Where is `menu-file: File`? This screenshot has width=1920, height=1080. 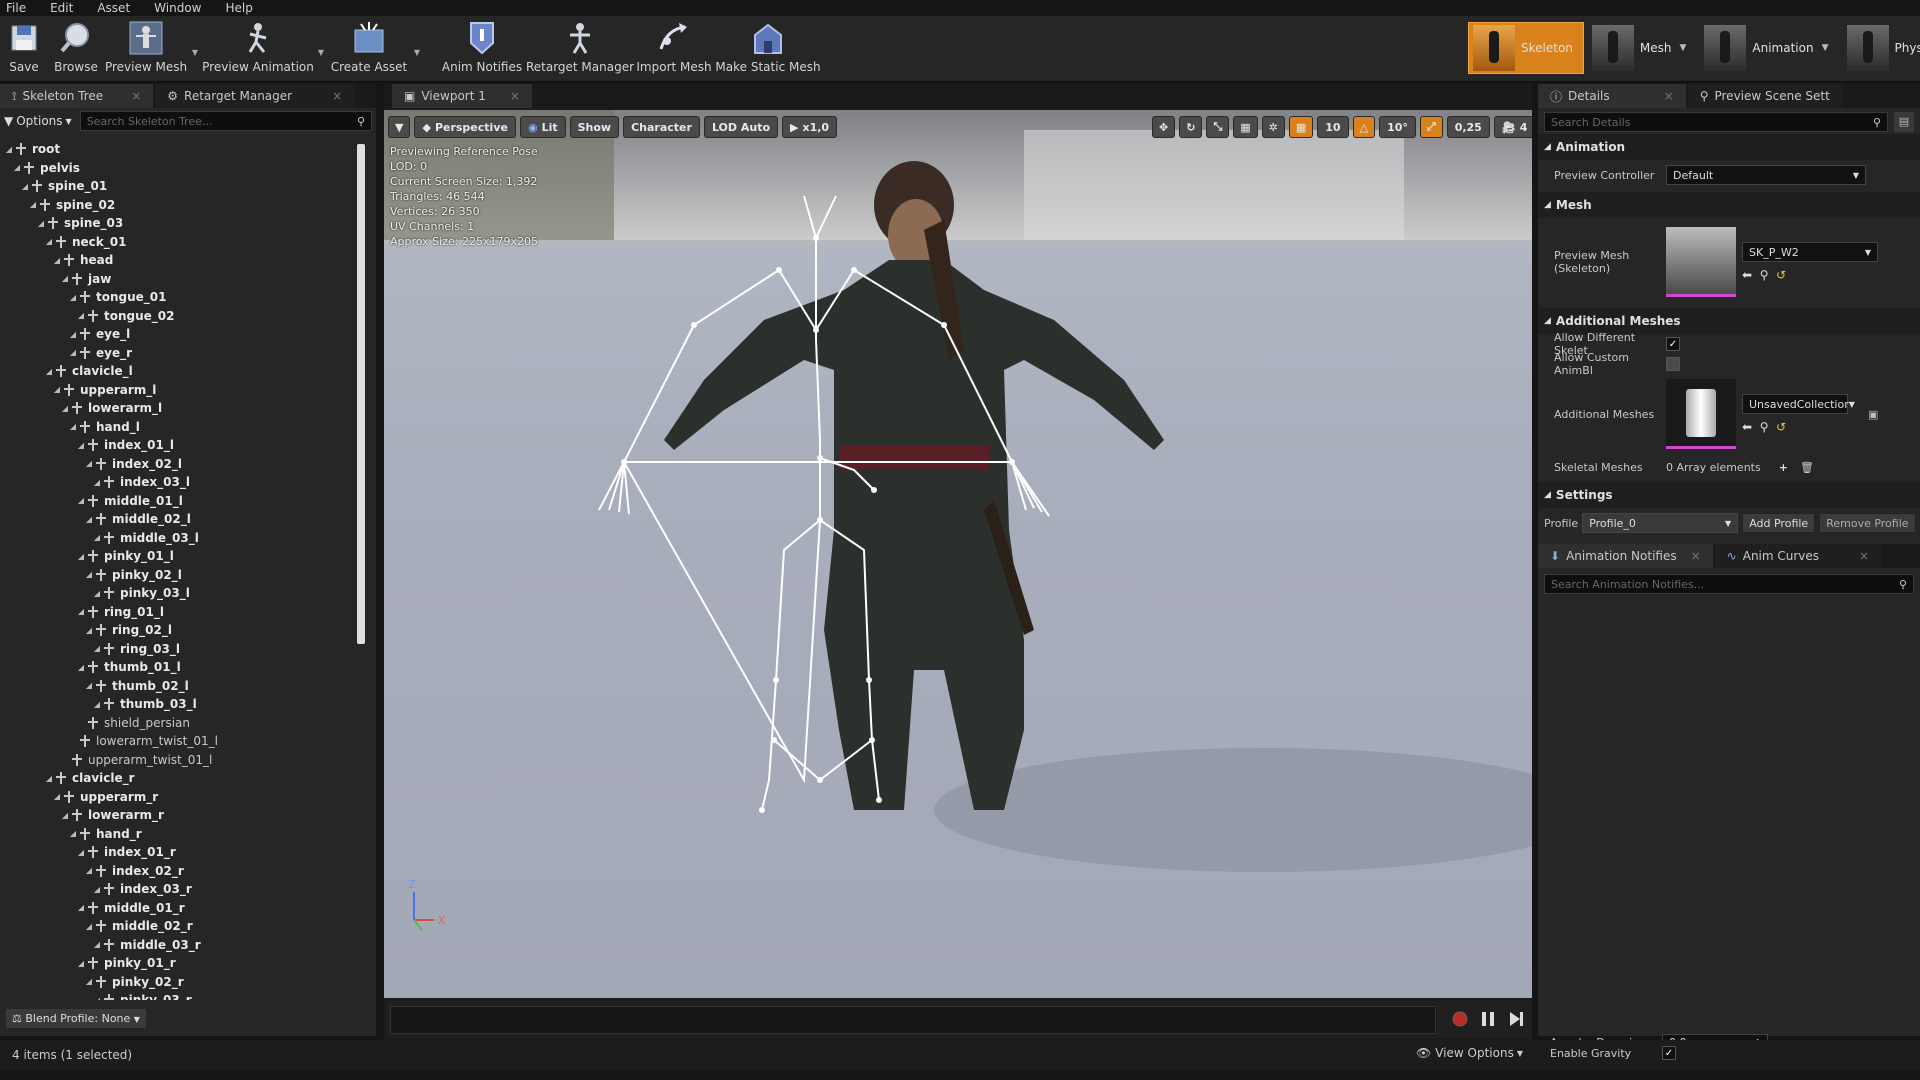 menu-file: File is located at coordinates (16, 8).